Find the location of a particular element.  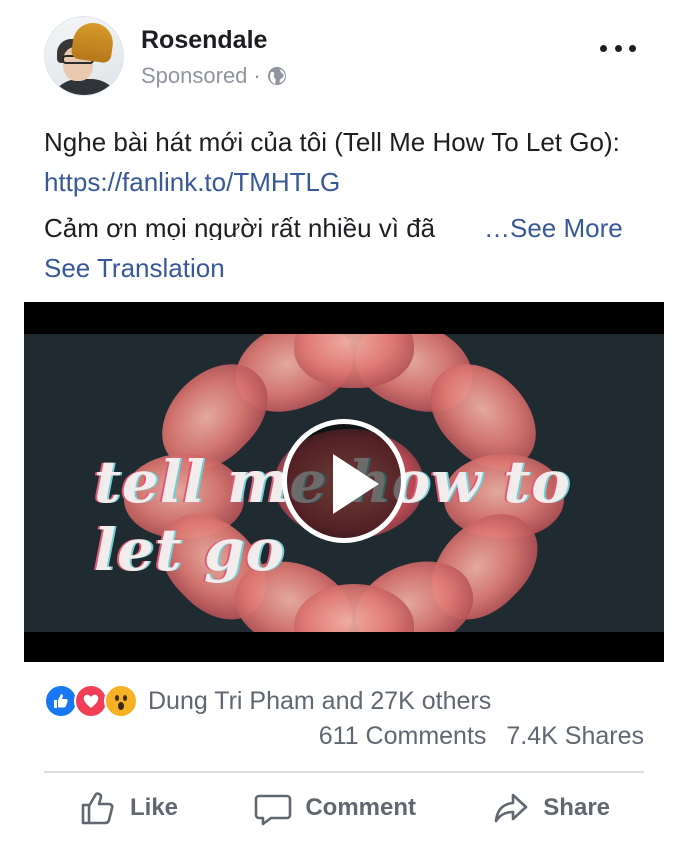

post-header: Rosendale Sponsored · is located at coordinates (344, 57).